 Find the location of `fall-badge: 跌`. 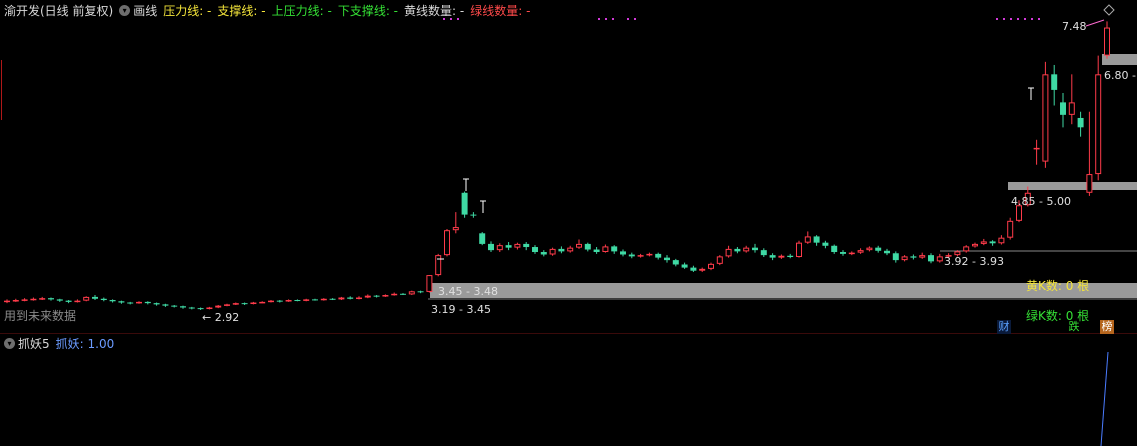

fall-badge: 跌 is located at coordinates (1074, 327).